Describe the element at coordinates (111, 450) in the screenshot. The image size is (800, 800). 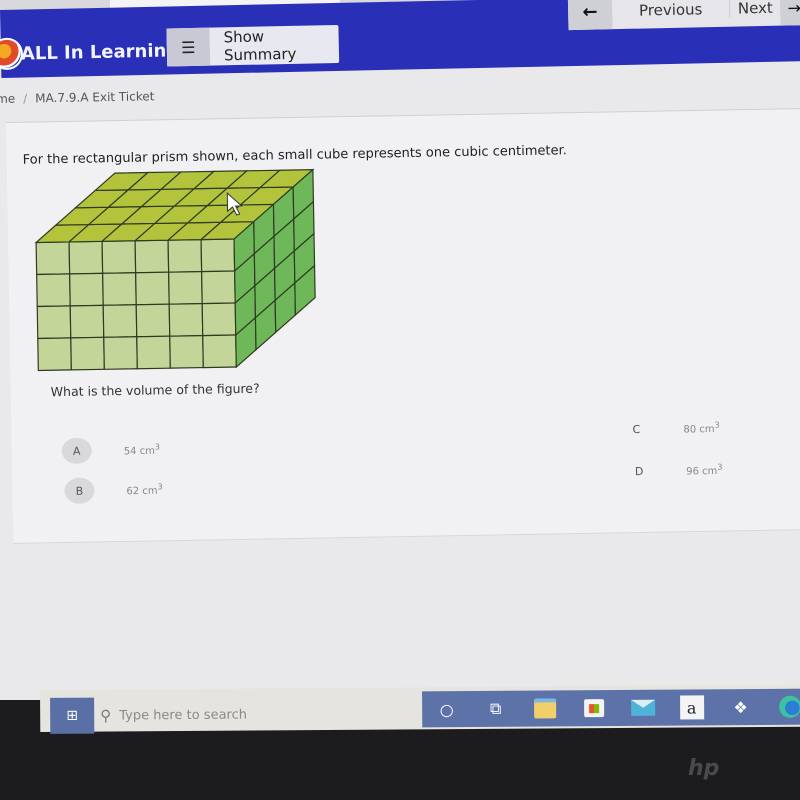
I see `choice-a: A 54 cm3` at that location.